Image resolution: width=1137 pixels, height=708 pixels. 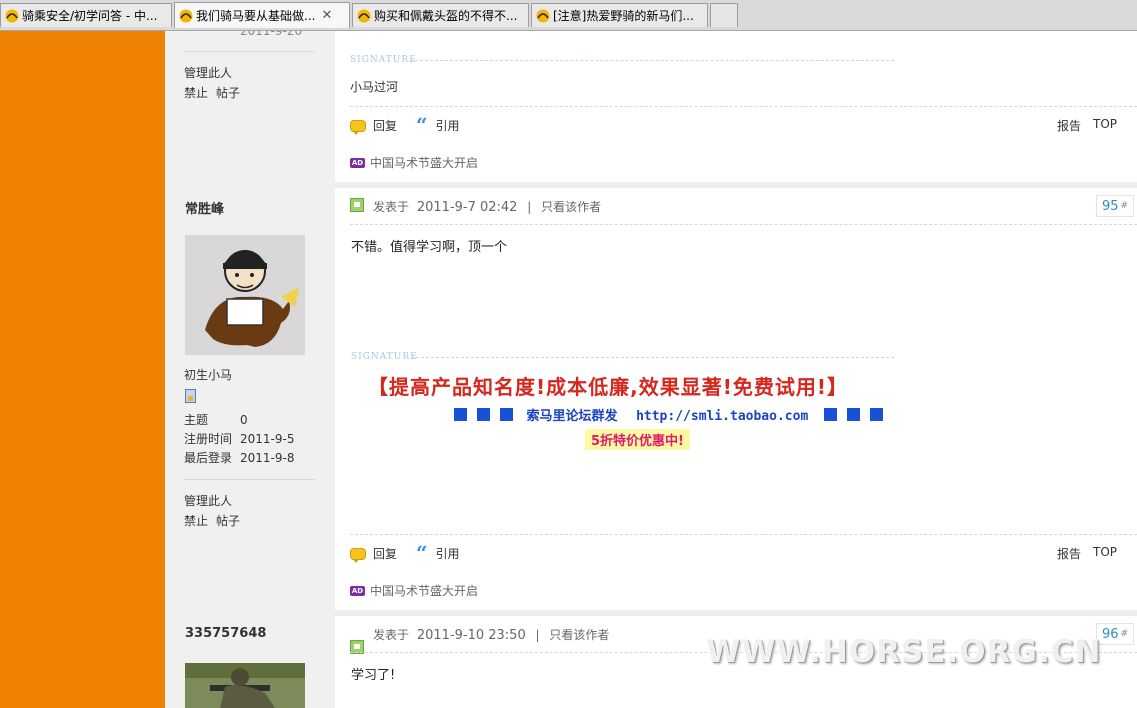 I want to click on user-rank-icon, so click(x=190, y=396).